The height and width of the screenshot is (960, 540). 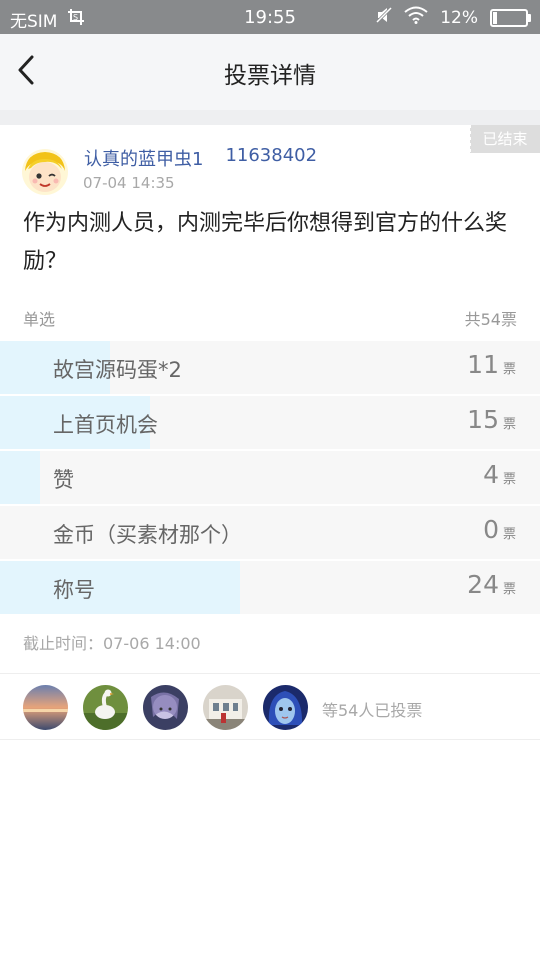 I want to click on status-badge: 已结束, so click(x=504, y=139).